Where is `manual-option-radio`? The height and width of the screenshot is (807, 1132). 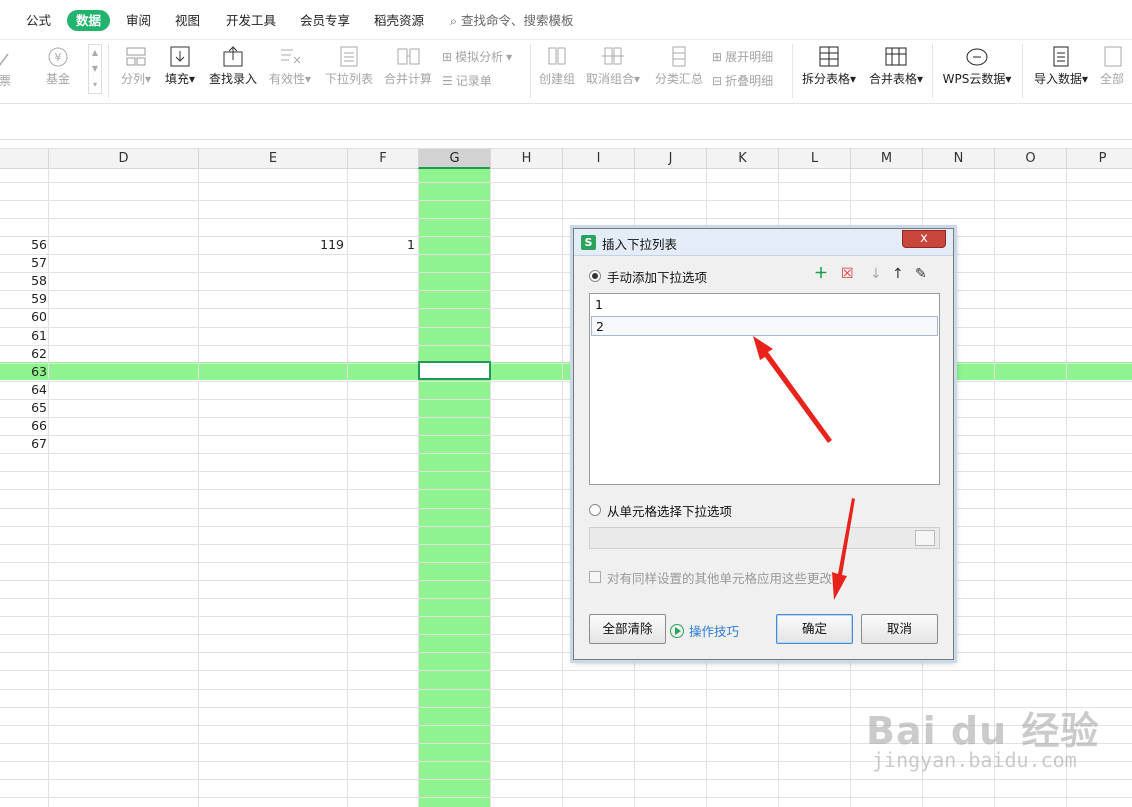 manual-option-radio is located at coordinates (595, 276).